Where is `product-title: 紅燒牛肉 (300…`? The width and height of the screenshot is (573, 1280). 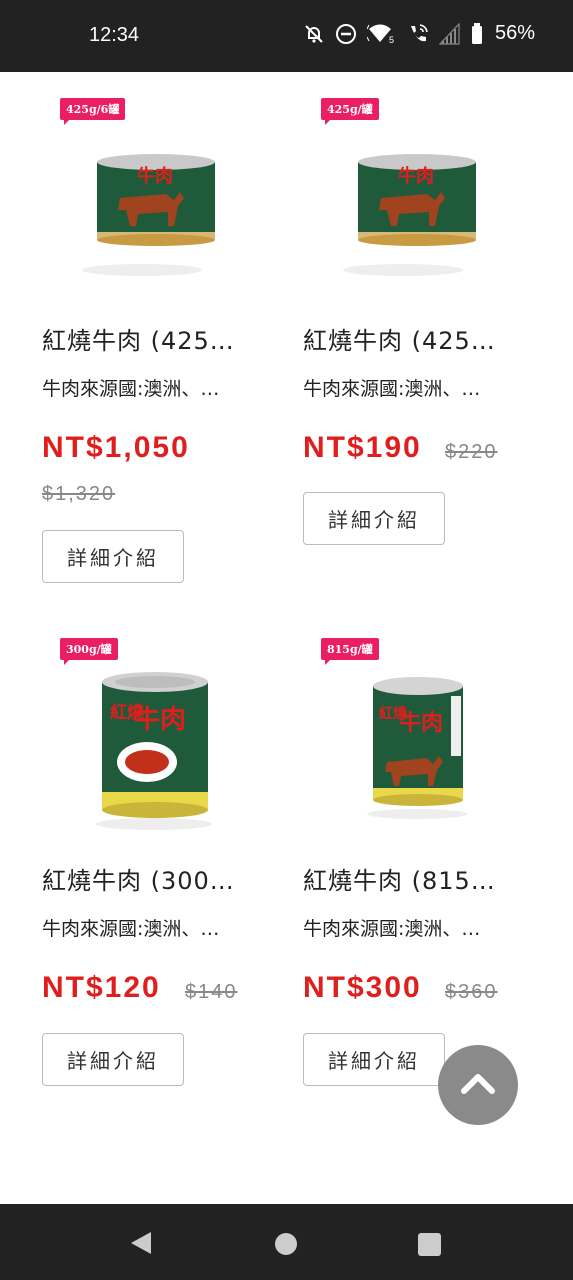
product-title: 紅燒牛肉 (300… is located at coordinates (138, 878).